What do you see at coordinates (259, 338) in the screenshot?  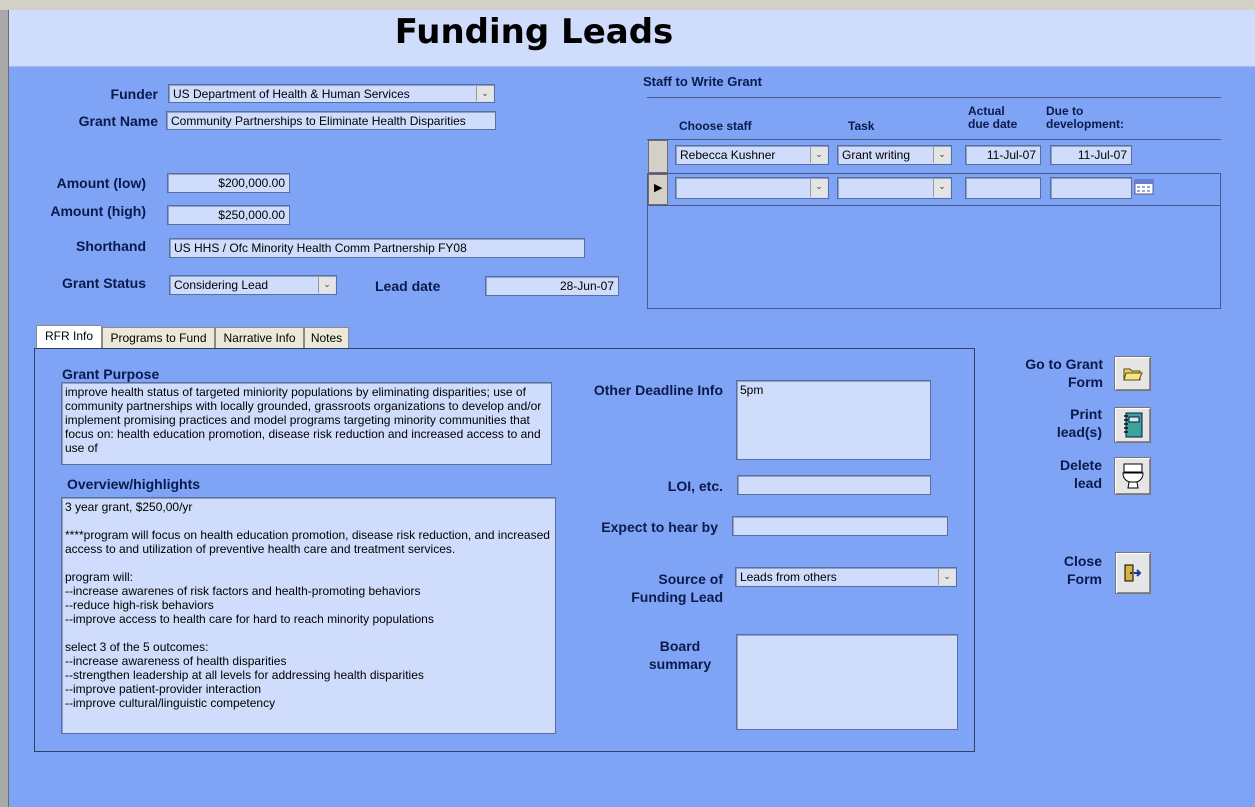 I see `tab-narrative-info: Narrative Info` at bounding box center [259, 338].